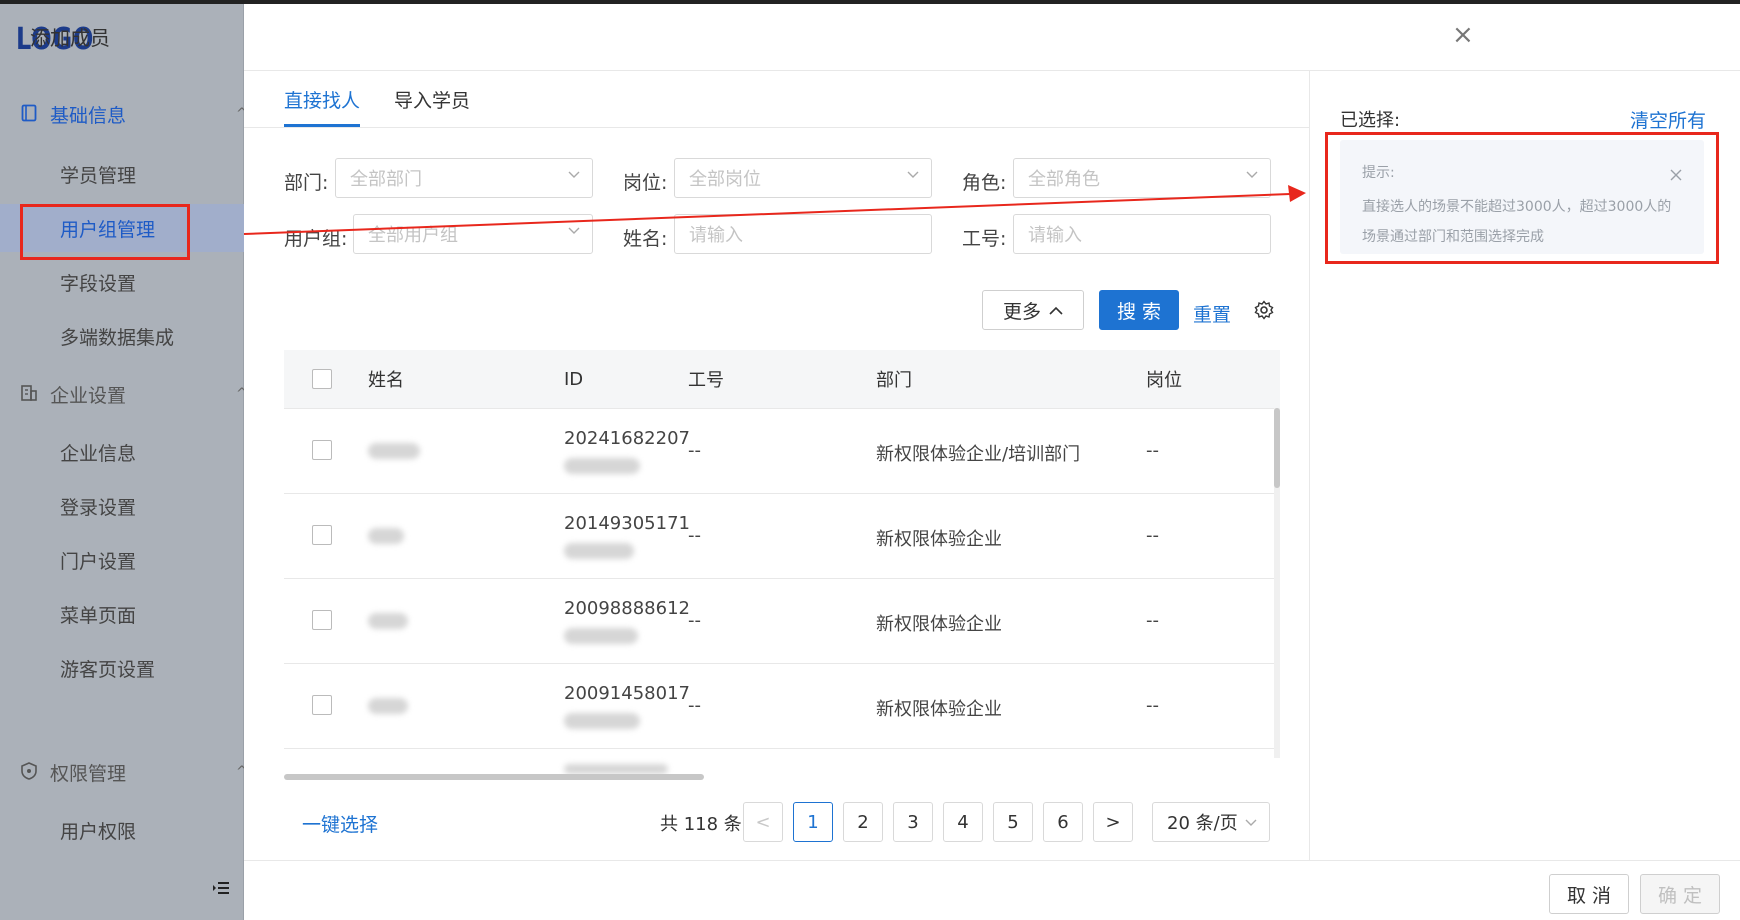  What do you see at coordinates (322, 99) in the screenshot?
I see `tab-direct-search: 直接找人` at bounding box center [322, 99].